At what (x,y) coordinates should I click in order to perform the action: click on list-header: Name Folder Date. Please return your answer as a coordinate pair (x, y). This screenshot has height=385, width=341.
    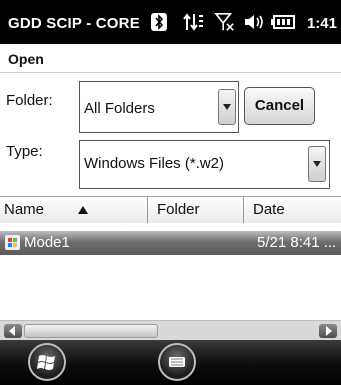
    Looking at the image, I should click on (170, 210).